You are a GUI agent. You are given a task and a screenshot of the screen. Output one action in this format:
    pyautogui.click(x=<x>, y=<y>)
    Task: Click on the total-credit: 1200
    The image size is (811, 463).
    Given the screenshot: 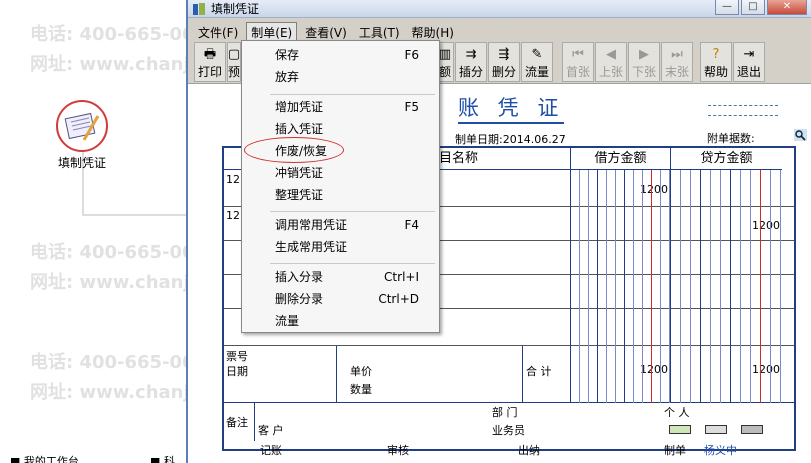 What is the action you would take?
    pyautogui.click(x=766, y=369)
    